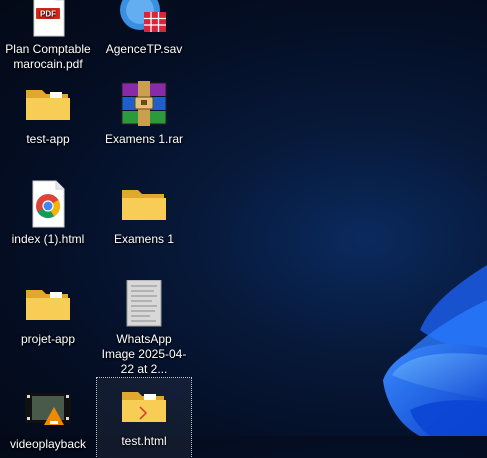  I want to click on pdf-icon: PDF, so click(48, 19).